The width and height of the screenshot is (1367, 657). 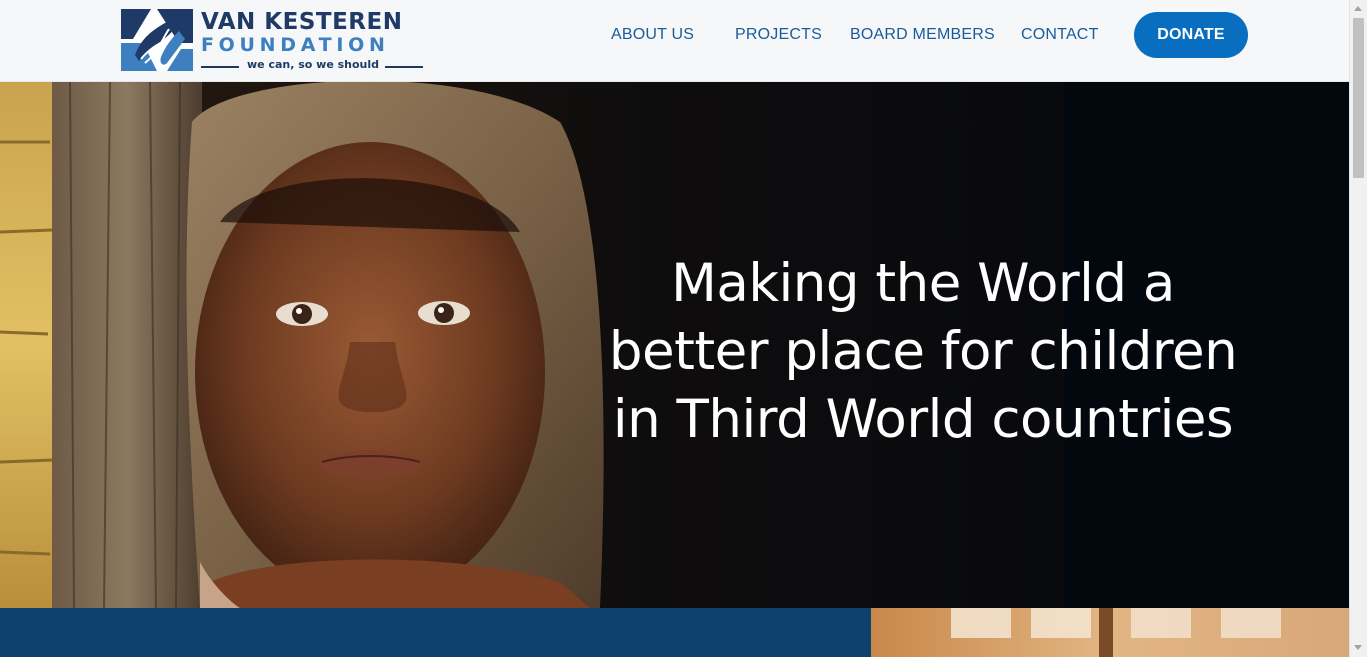 What do you see at coordinates (435, 632) in the screenshot?
I see `section-band-blue` at bounding box center [435, 632].